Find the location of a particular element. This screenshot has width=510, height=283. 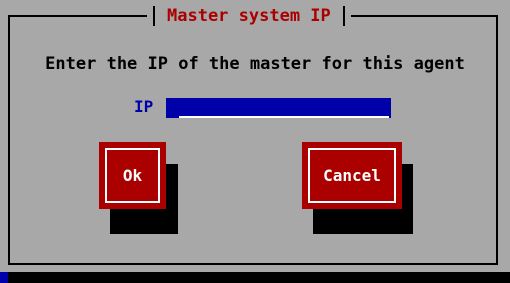

cancel-button: Cancel is located at coordinates (352, 175).